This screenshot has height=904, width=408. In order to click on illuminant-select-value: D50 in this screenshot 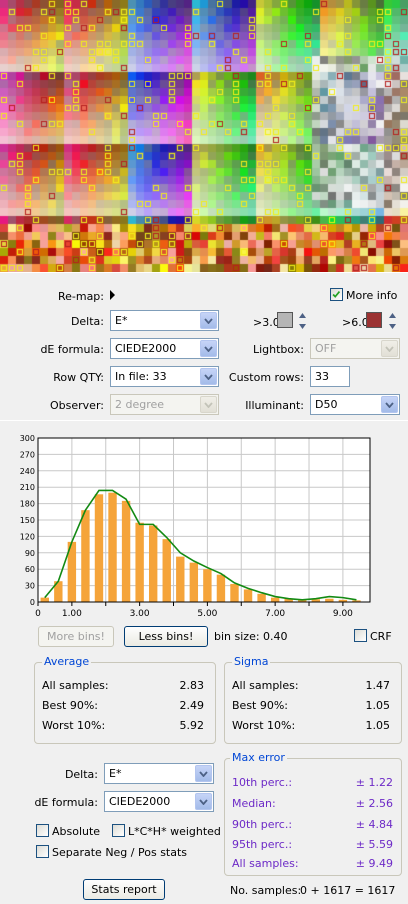, I will do `click(326, 404)`.